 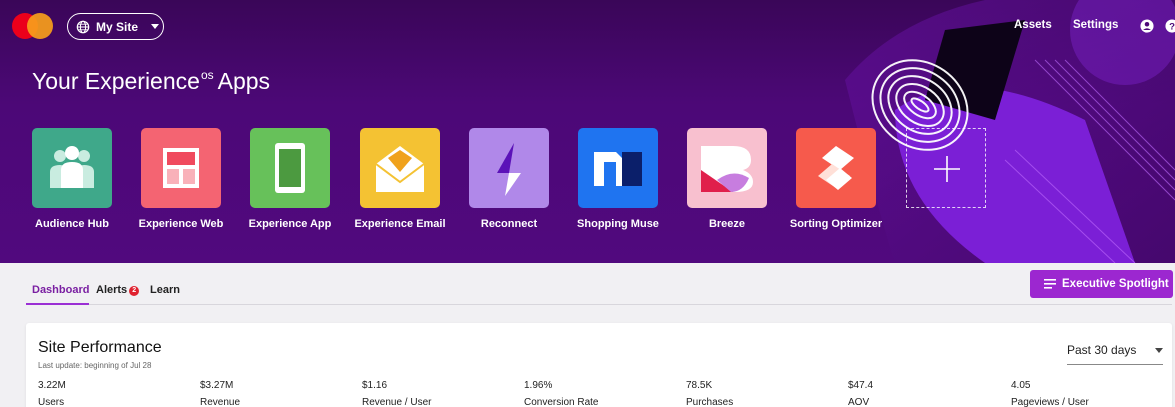 What do you see at coordinates (860, 393) in the screenshot?
I see `metric-aov: $47.4 AOV` at bounding box center [860, 393].